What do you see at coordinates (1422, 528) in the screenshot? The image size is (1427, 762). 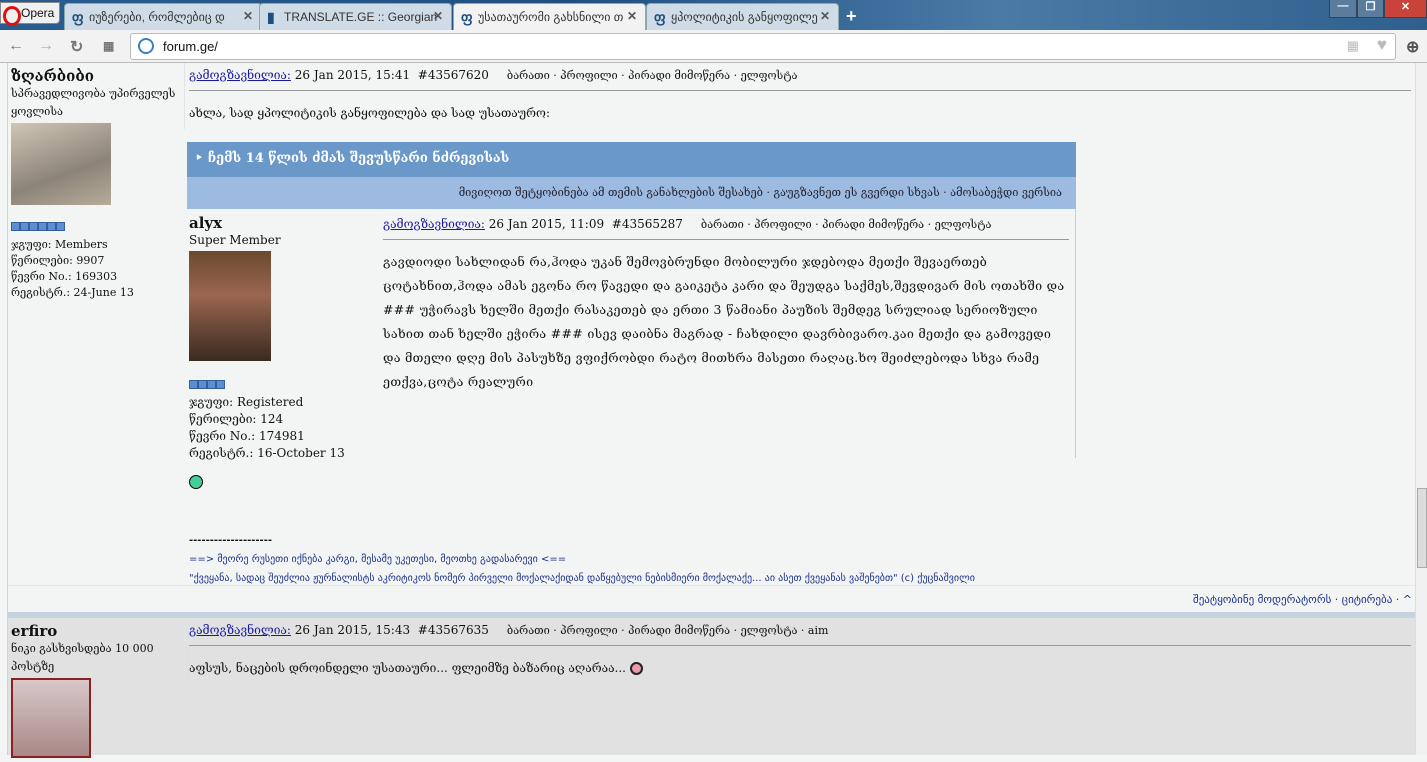 I see `scrollbar-thumb` at bounding box center [1422, 528].